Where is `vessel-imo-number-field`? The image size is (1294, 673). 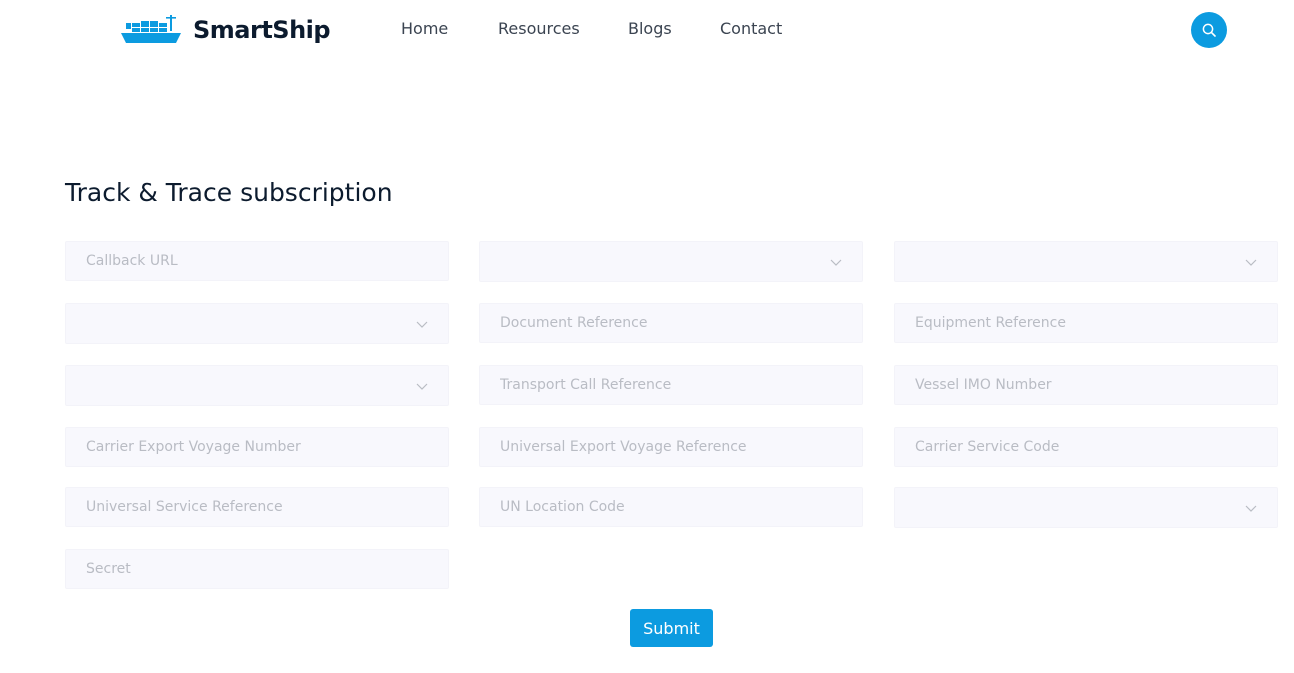
vessel-imo-number-field is located at coordinates (1086, 385).